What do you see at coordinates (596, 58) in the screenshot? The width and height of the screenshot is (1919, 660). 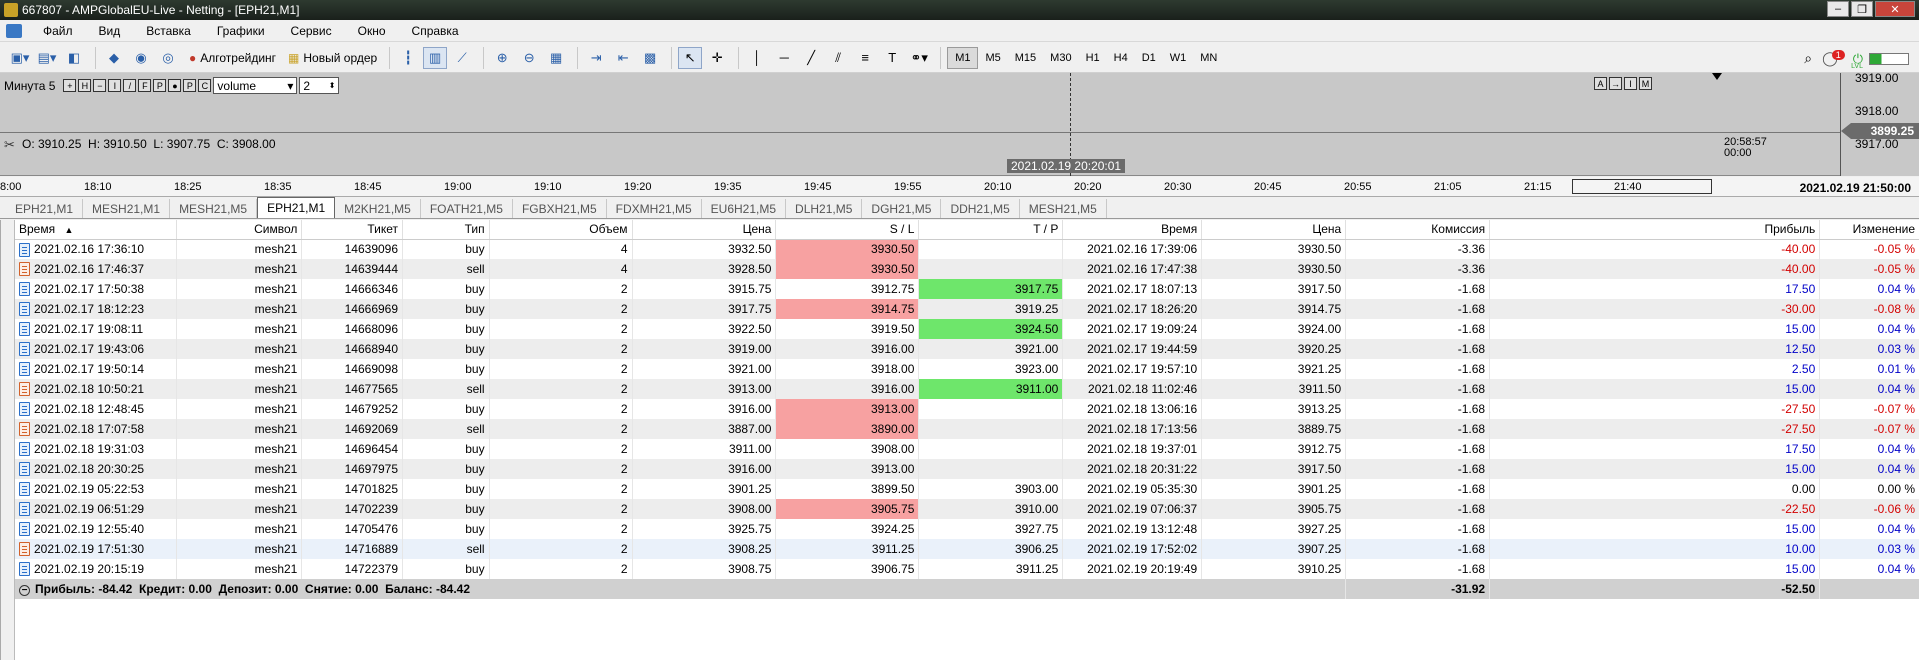 I see `auto-scroll-icon: ⇥` at bounding box center [596, 58].